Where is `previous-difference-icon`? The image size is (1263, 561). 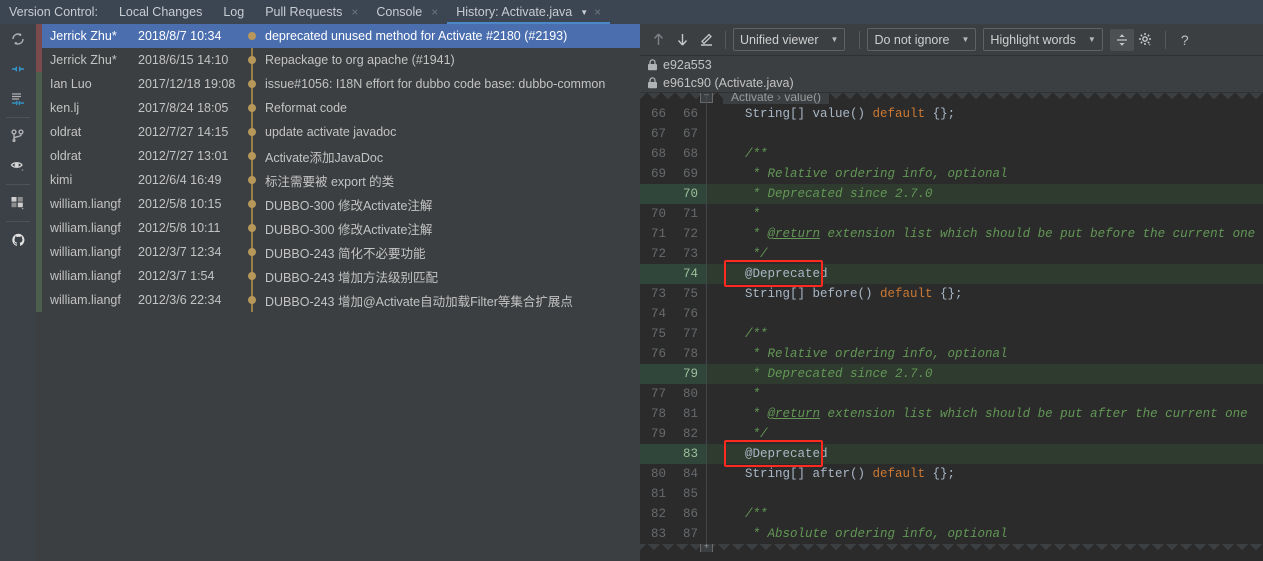 previous-difference-icon is located at coordinates (658, 40).